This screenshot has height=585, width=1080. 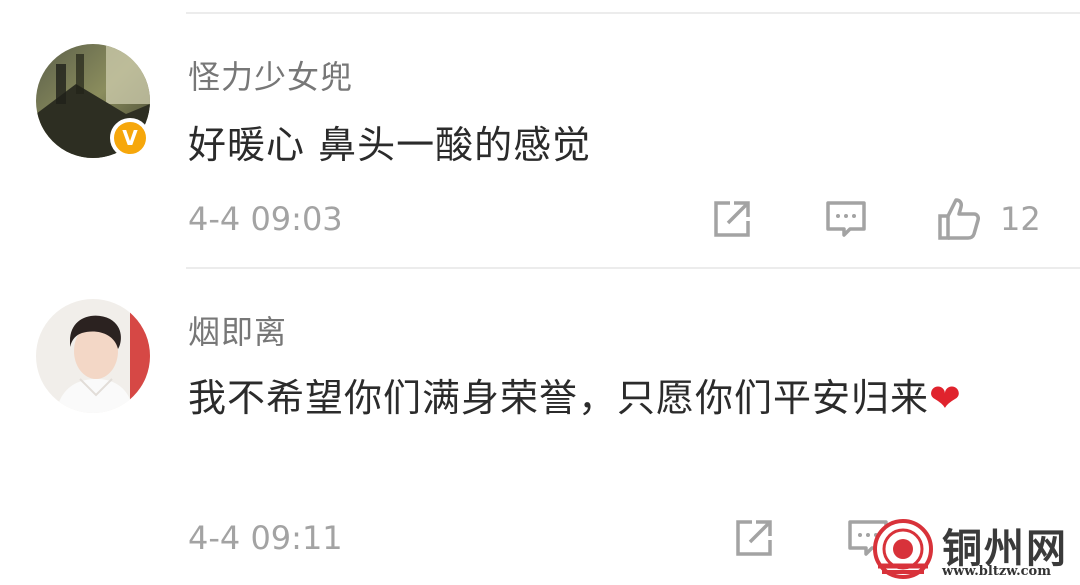 What do you see at coordinates (270, 75) in the screenshot?
I see `username: 怪力少女兜` at bounding box center [270, 75].